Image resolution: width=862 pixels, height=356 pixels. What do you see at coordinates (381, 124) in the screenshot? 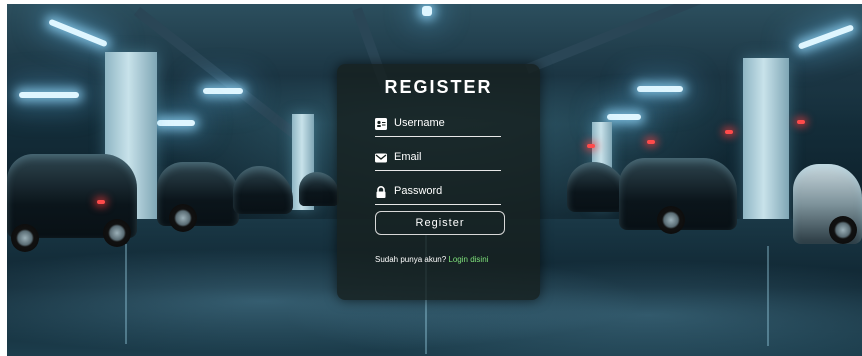
I see `id-card-icon` at bounding box center [381, 124].